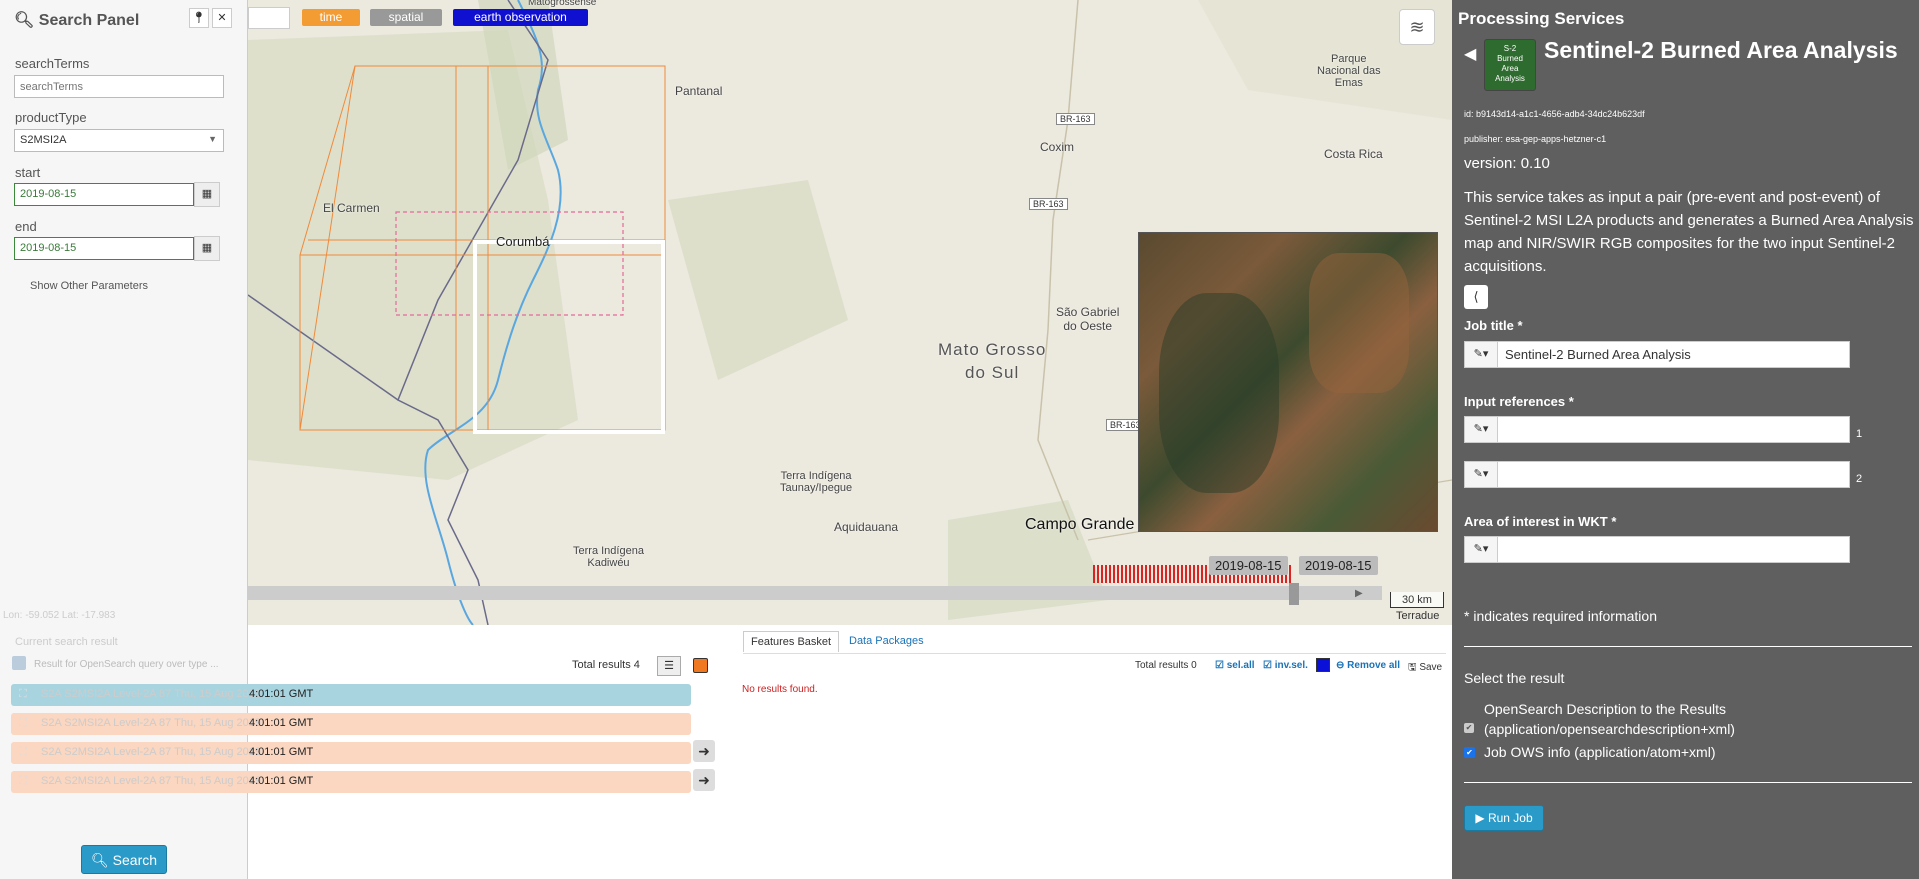 The height and width of the screenshot is (879, 1919). What do you see at coordinates (601, 665) in the screenshot?
I see `results-total-label: Total results` at bounding box center [601, 665].